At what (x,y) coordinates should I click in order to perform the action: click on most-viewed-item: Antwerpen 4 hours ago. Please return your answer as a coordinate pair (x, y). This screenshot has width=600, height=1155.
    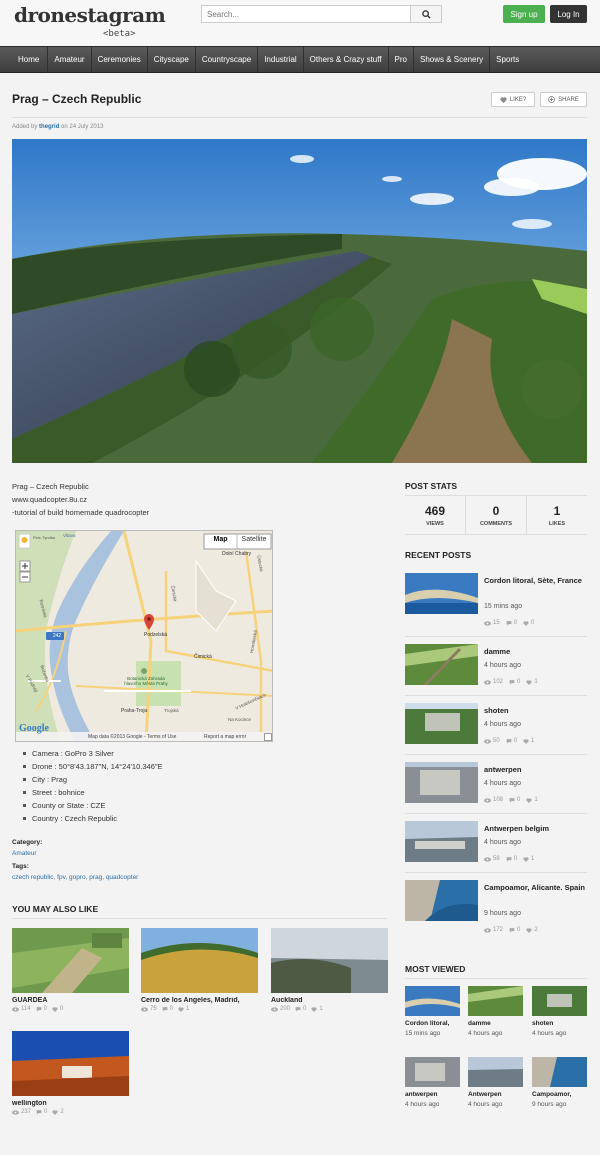
    Looking at the image, I should click on (495, 1082).